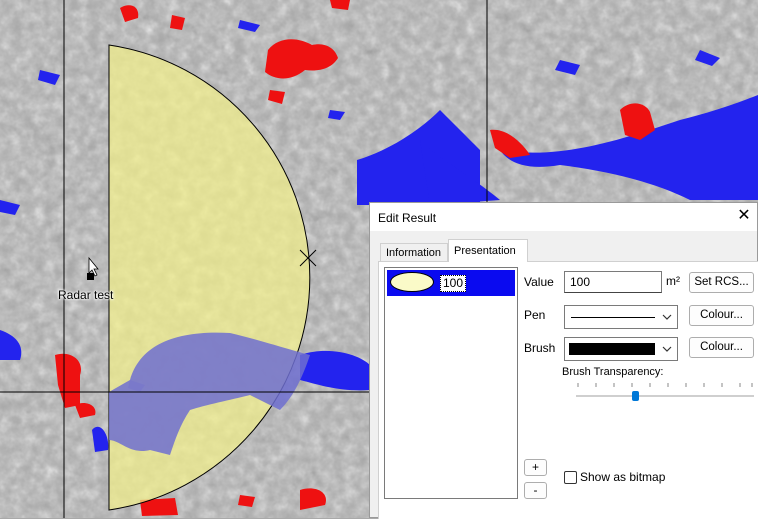 This screenshot has width=758, height=519. Describe the element at coordinates (535, 315) in the screenshot. I see `pen-label: Pen` at that location.